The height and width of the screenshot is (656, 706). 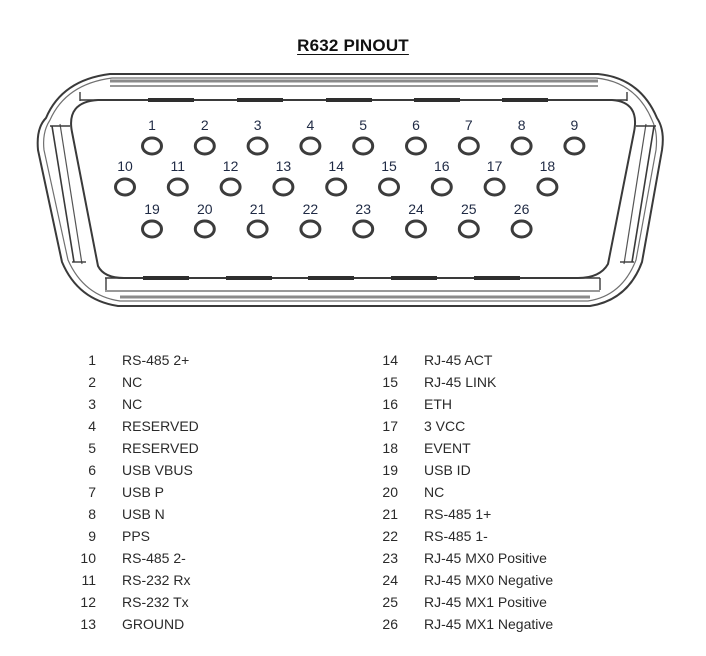 What do you see at coordinates (445, 426) in the screenshot?
I see `pin-signal: 3 VCC` at bounding box center [445, 426].